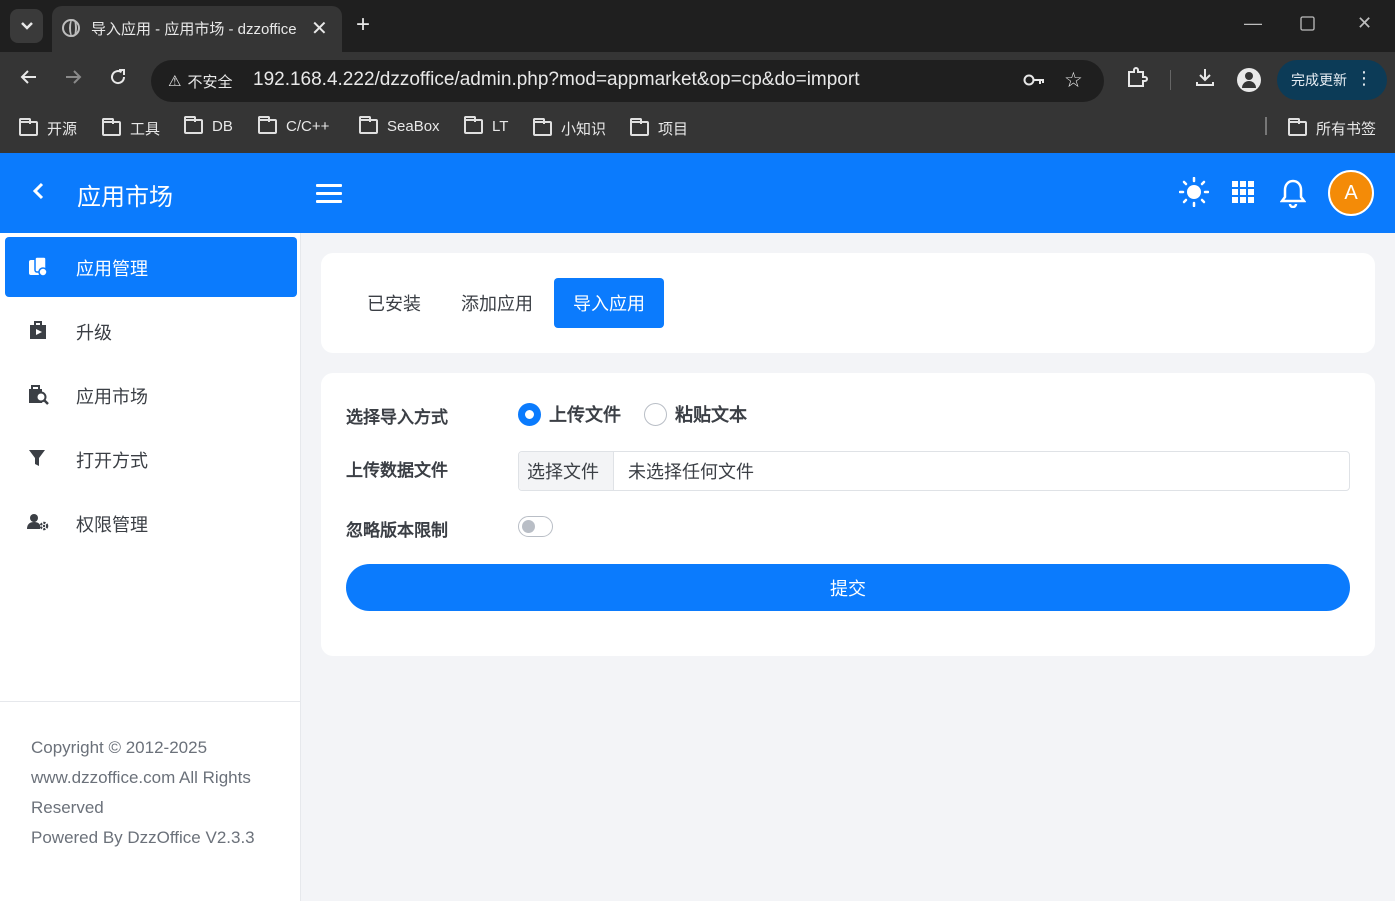 Image resolution: width=1395 pixels, height=901 pixels. What do you see at coordinates (1205, 80) in the screenshot?
I see `download-icon` at bounding box center [1205, 80].